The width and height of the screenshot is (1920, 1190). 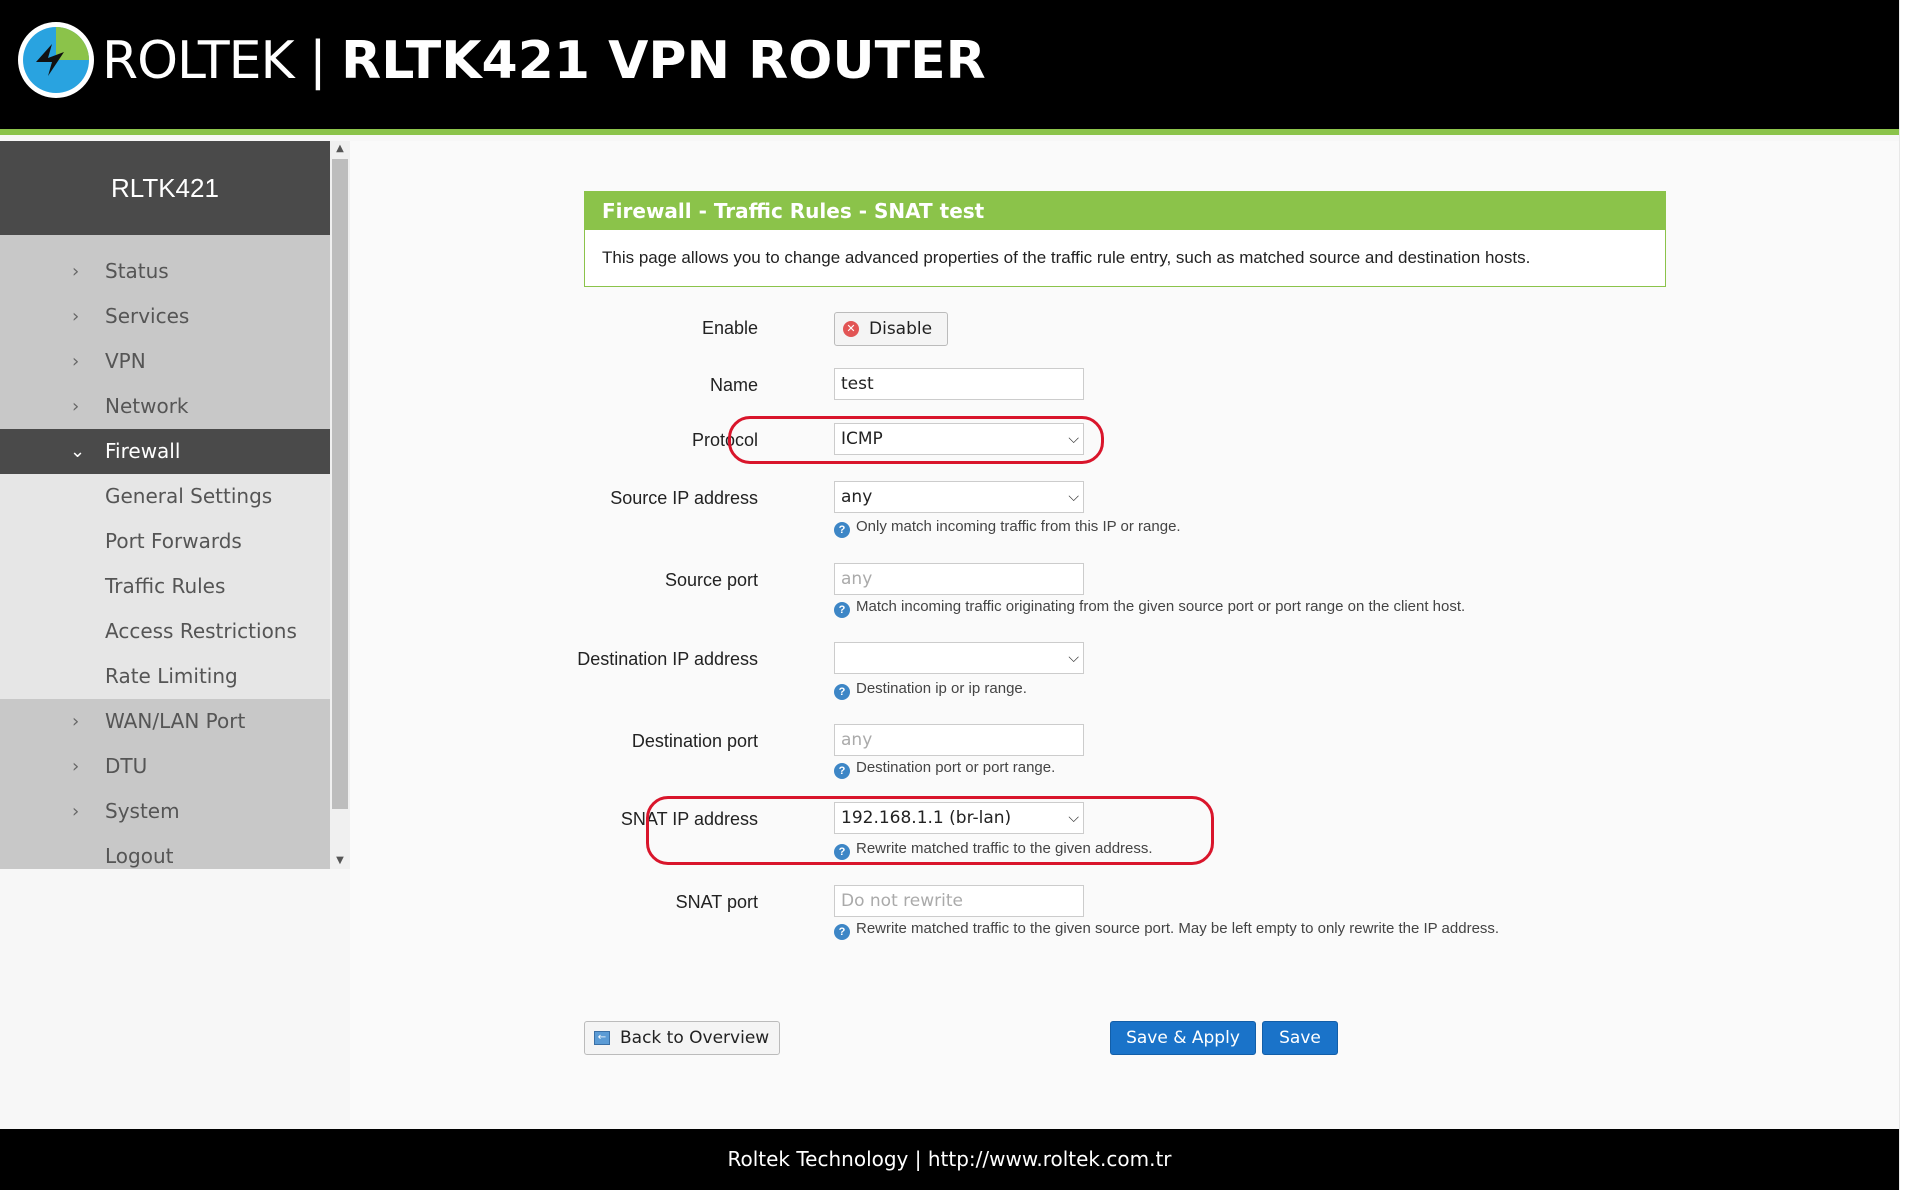 What do you see at coordinates (340, 861) in the screenshot?
I see `scroll-down-arrow-icon: ▼` at bounding box center [340, 861].